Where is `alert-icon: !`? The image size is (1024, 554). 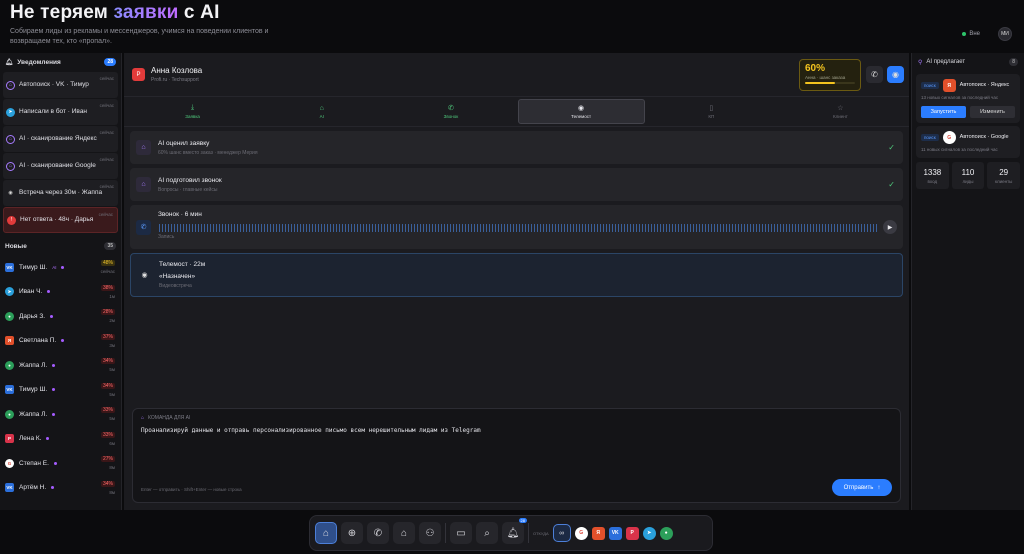
alert-icon: ! is located at coordinates (11, 220).